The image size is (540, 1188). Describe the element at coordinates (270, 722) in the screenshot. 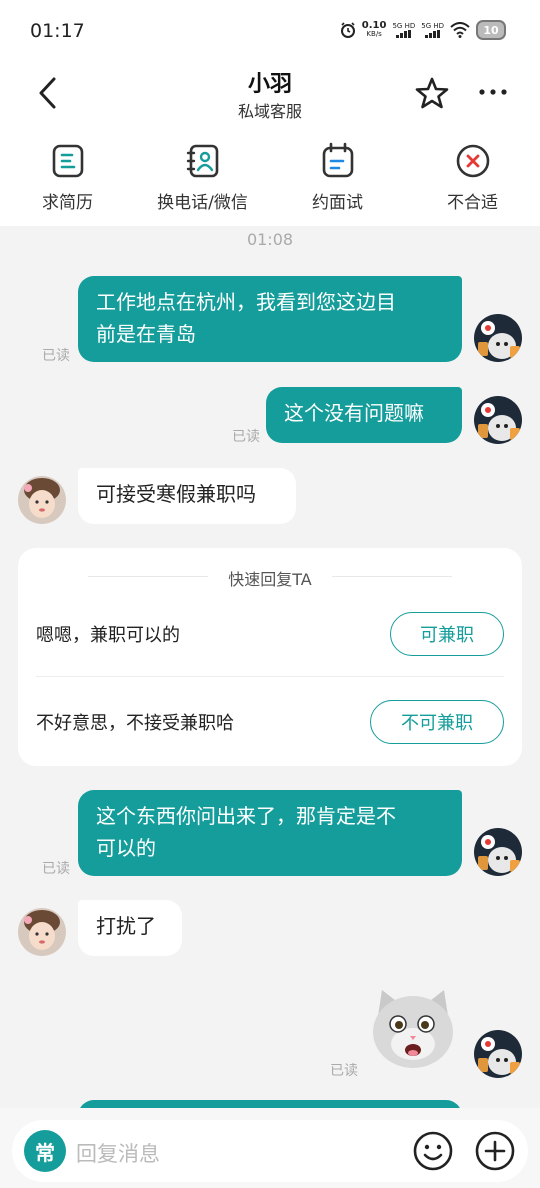

I see `quick-reply-option: 不好意思，不接受兼职哈 不可兼职` at that location.